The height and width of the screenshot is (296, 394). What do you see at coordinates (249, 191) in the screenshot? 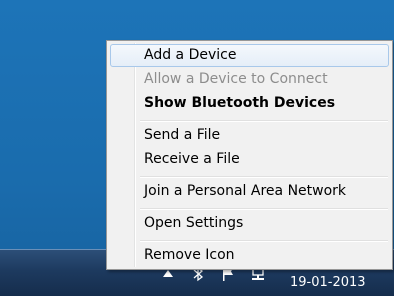
I see `menu-item-join-personal-area-network: Join a Personal Area Network` at bounding box center [249, 191].